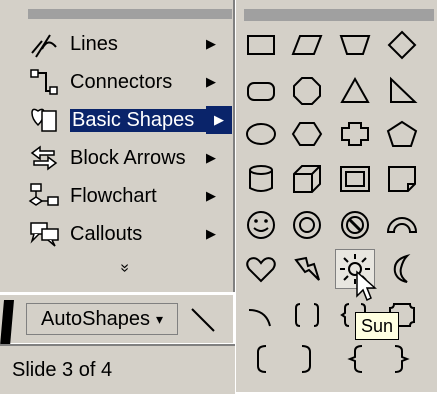 The image size is (437, 394). I want to click on connectors-icon, so click(44, 82).